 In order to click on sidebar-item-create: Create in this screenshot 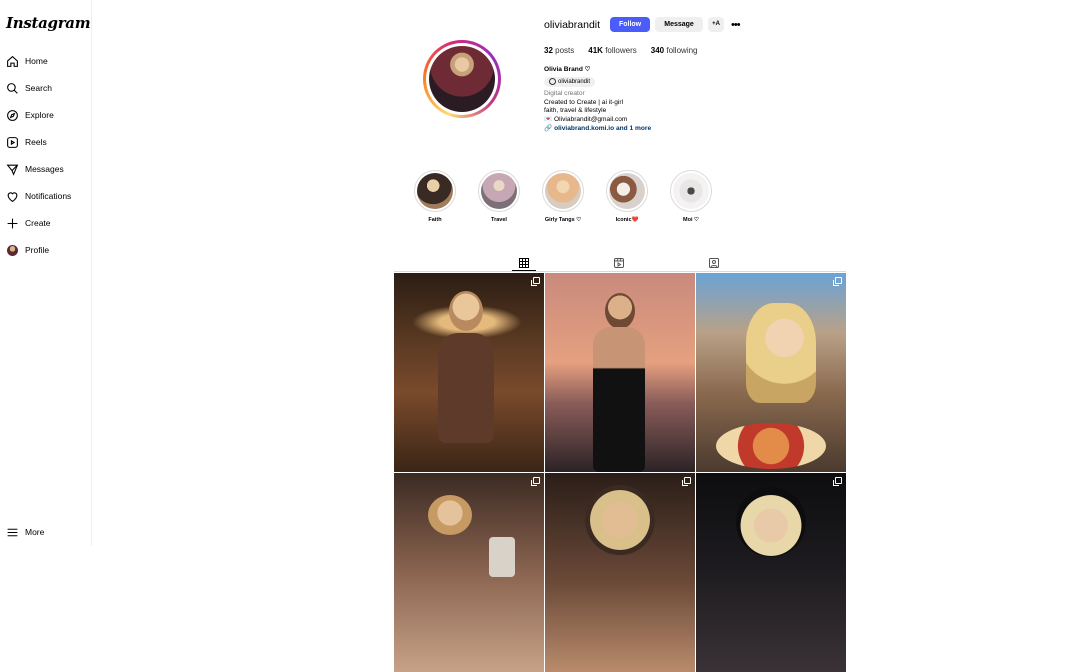, I will do `click(28, 223)`.